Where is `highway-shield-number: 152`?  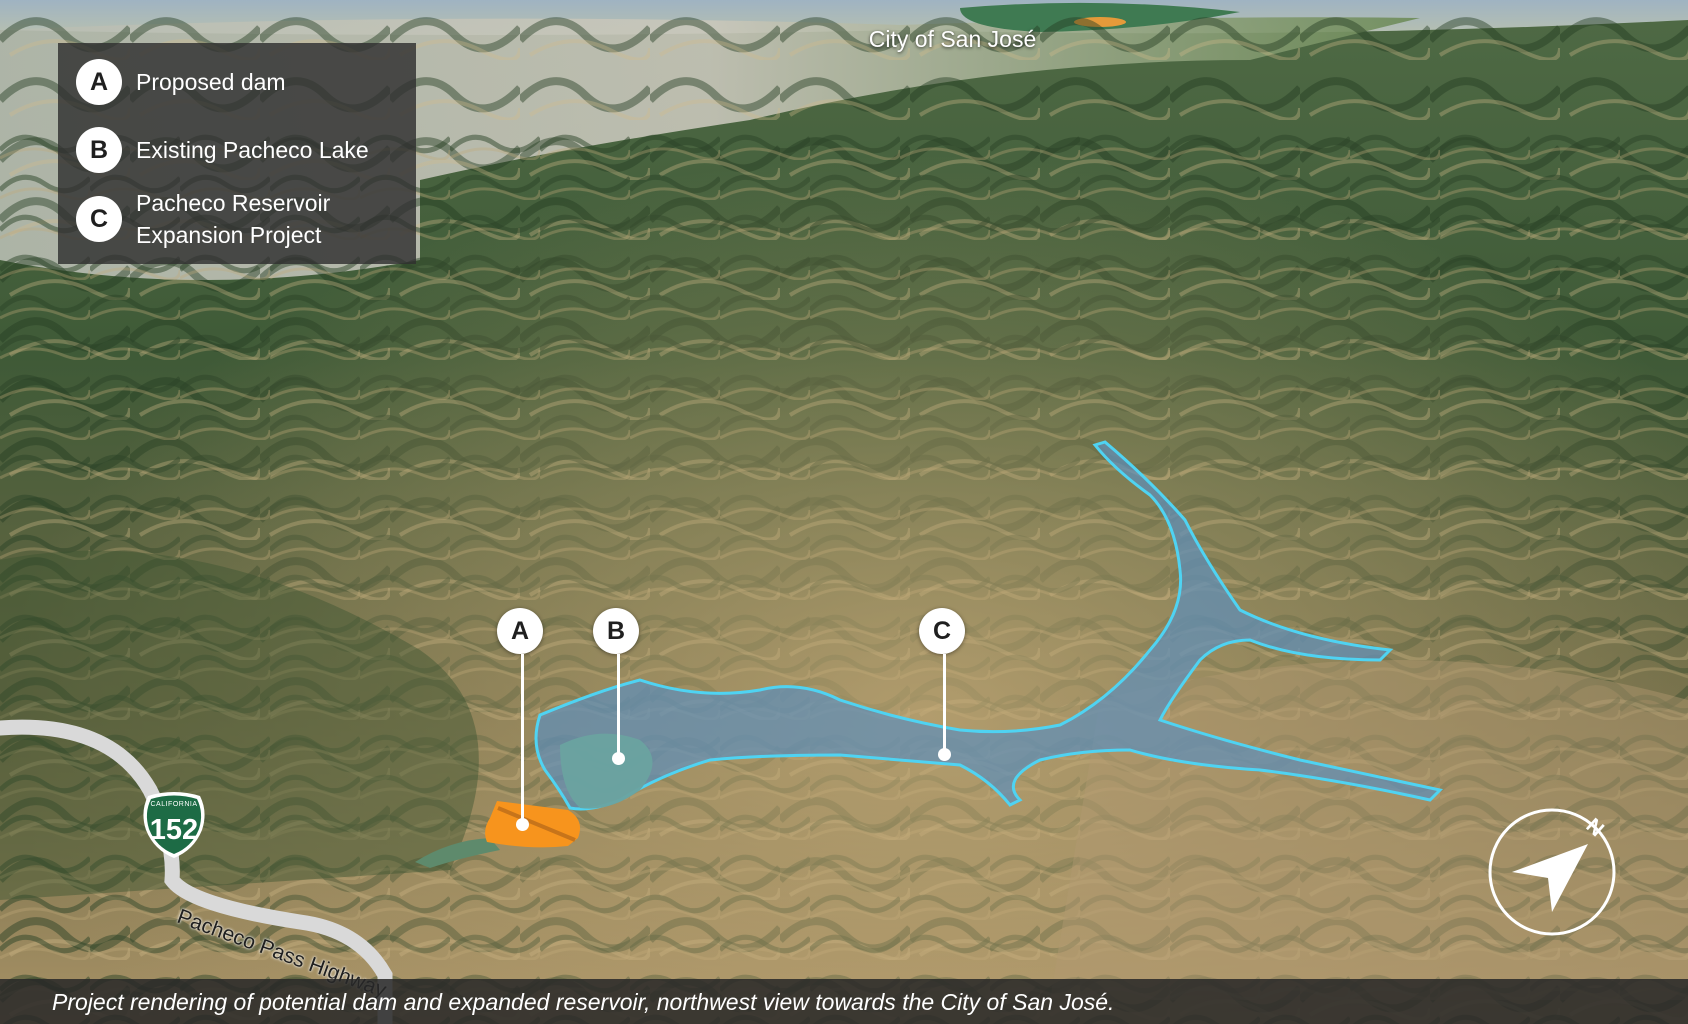 highway-shield-number: 152 is located at coordinates (174, 830).